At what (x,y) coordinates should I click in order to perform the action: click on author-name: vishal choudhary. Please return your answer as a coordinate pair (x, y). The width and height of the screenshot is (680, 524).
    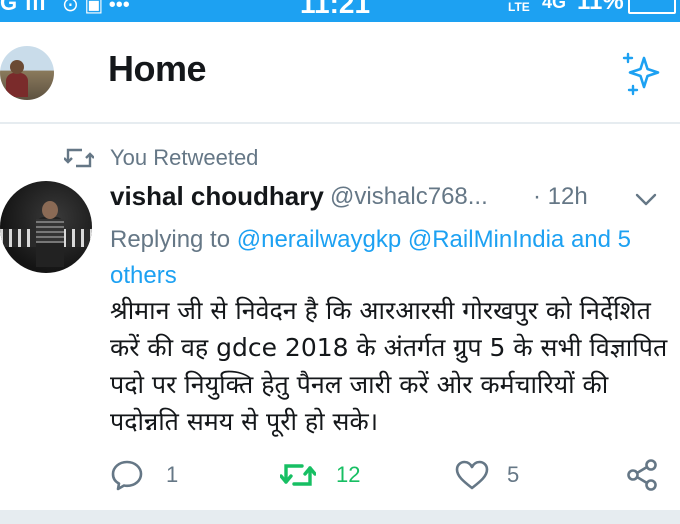
    Looking at the image, I should click on (217, 196).